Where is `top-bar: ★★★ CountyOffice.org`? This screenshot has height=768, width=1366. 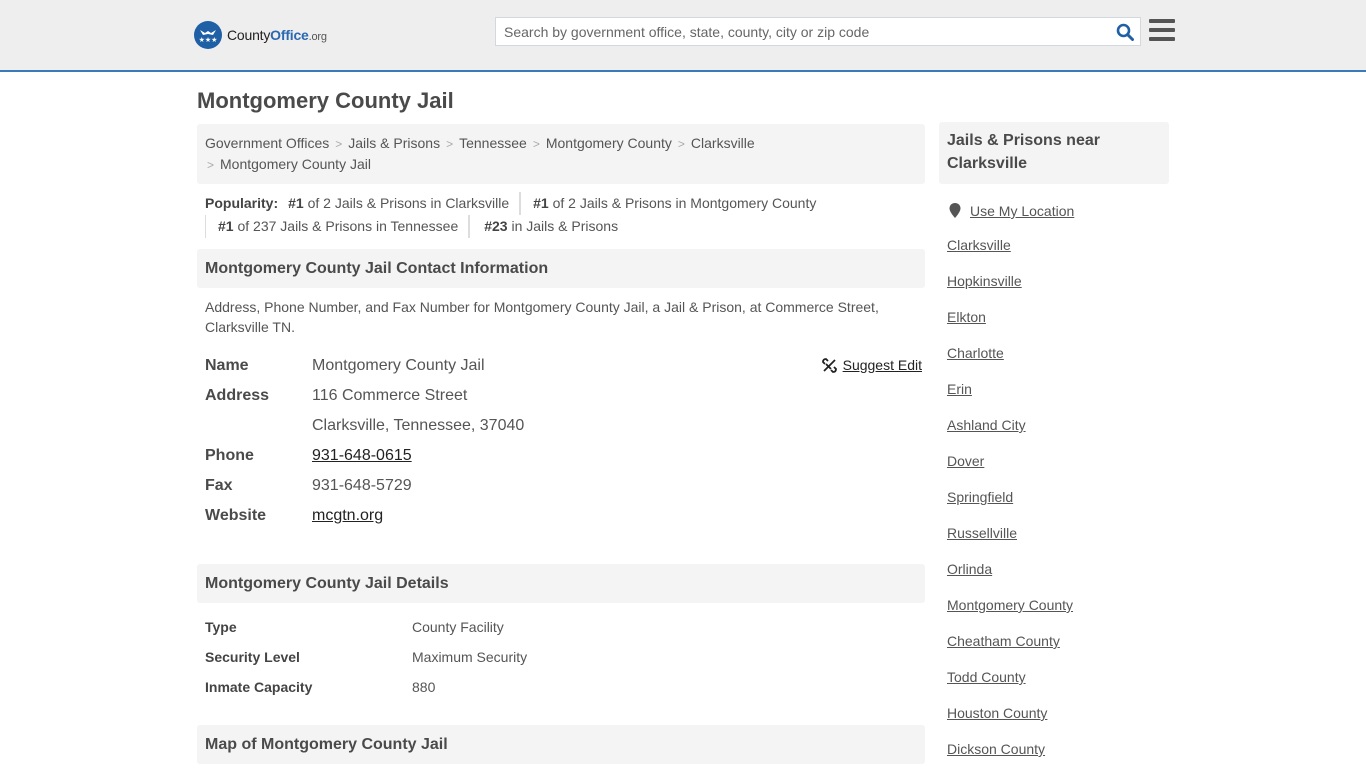 top-bar: ★★★ CountyOffice.org is located at coordinates (683, 36).